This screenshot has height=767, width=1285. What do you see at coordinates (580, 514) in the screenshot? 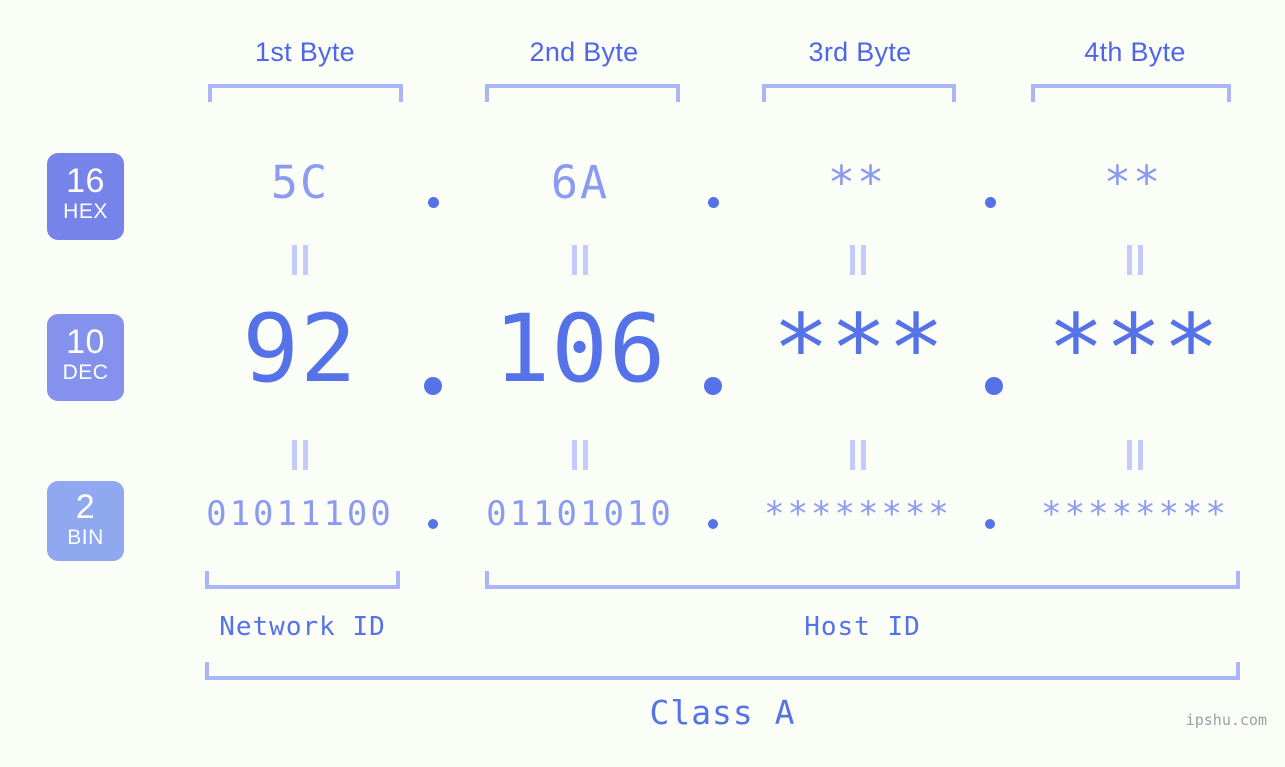
I see `bin-byte-2: 01101010` at bounding box center [580, 514].